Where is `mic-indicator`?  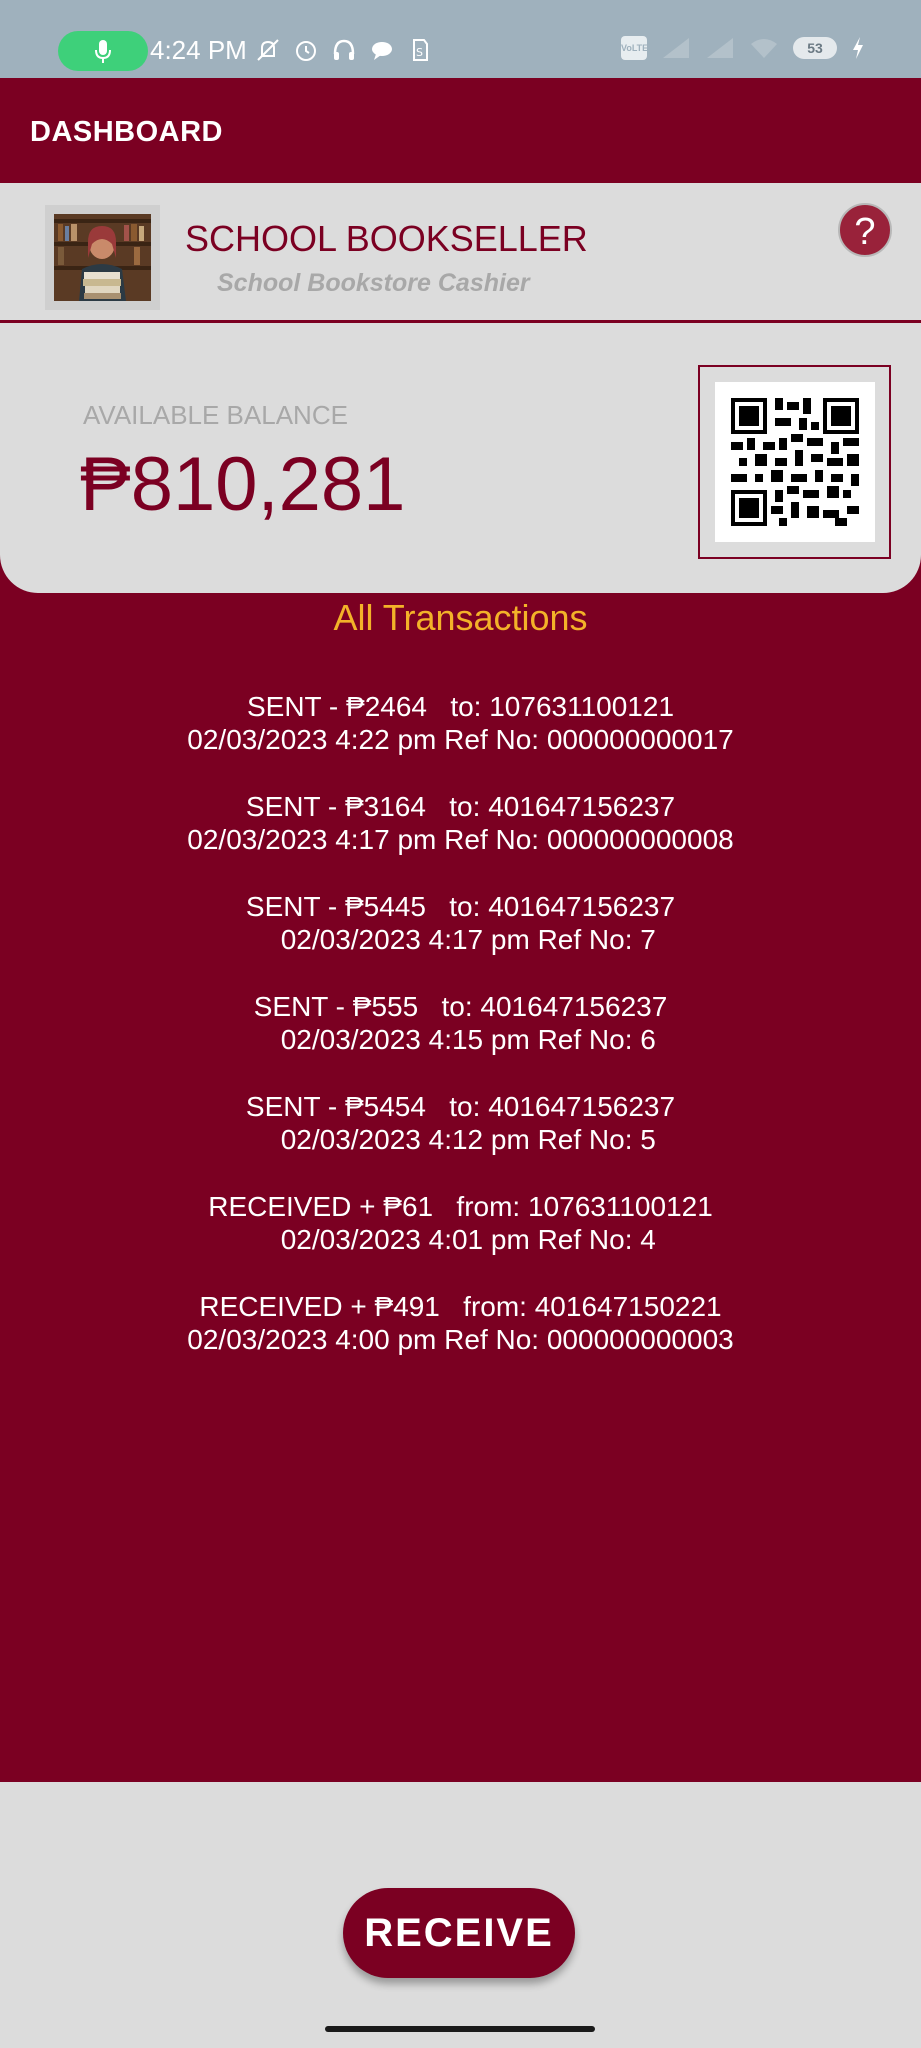
mic-indicator is located at coordinates (103, 51).